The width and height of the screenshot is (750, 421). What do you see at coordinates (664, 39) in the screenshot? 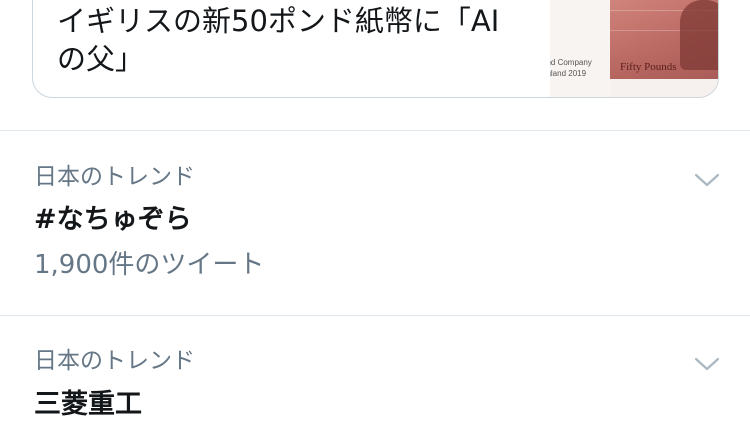
I see `banknote-image: Fifty Pounds` at bounding box center [664, 39].